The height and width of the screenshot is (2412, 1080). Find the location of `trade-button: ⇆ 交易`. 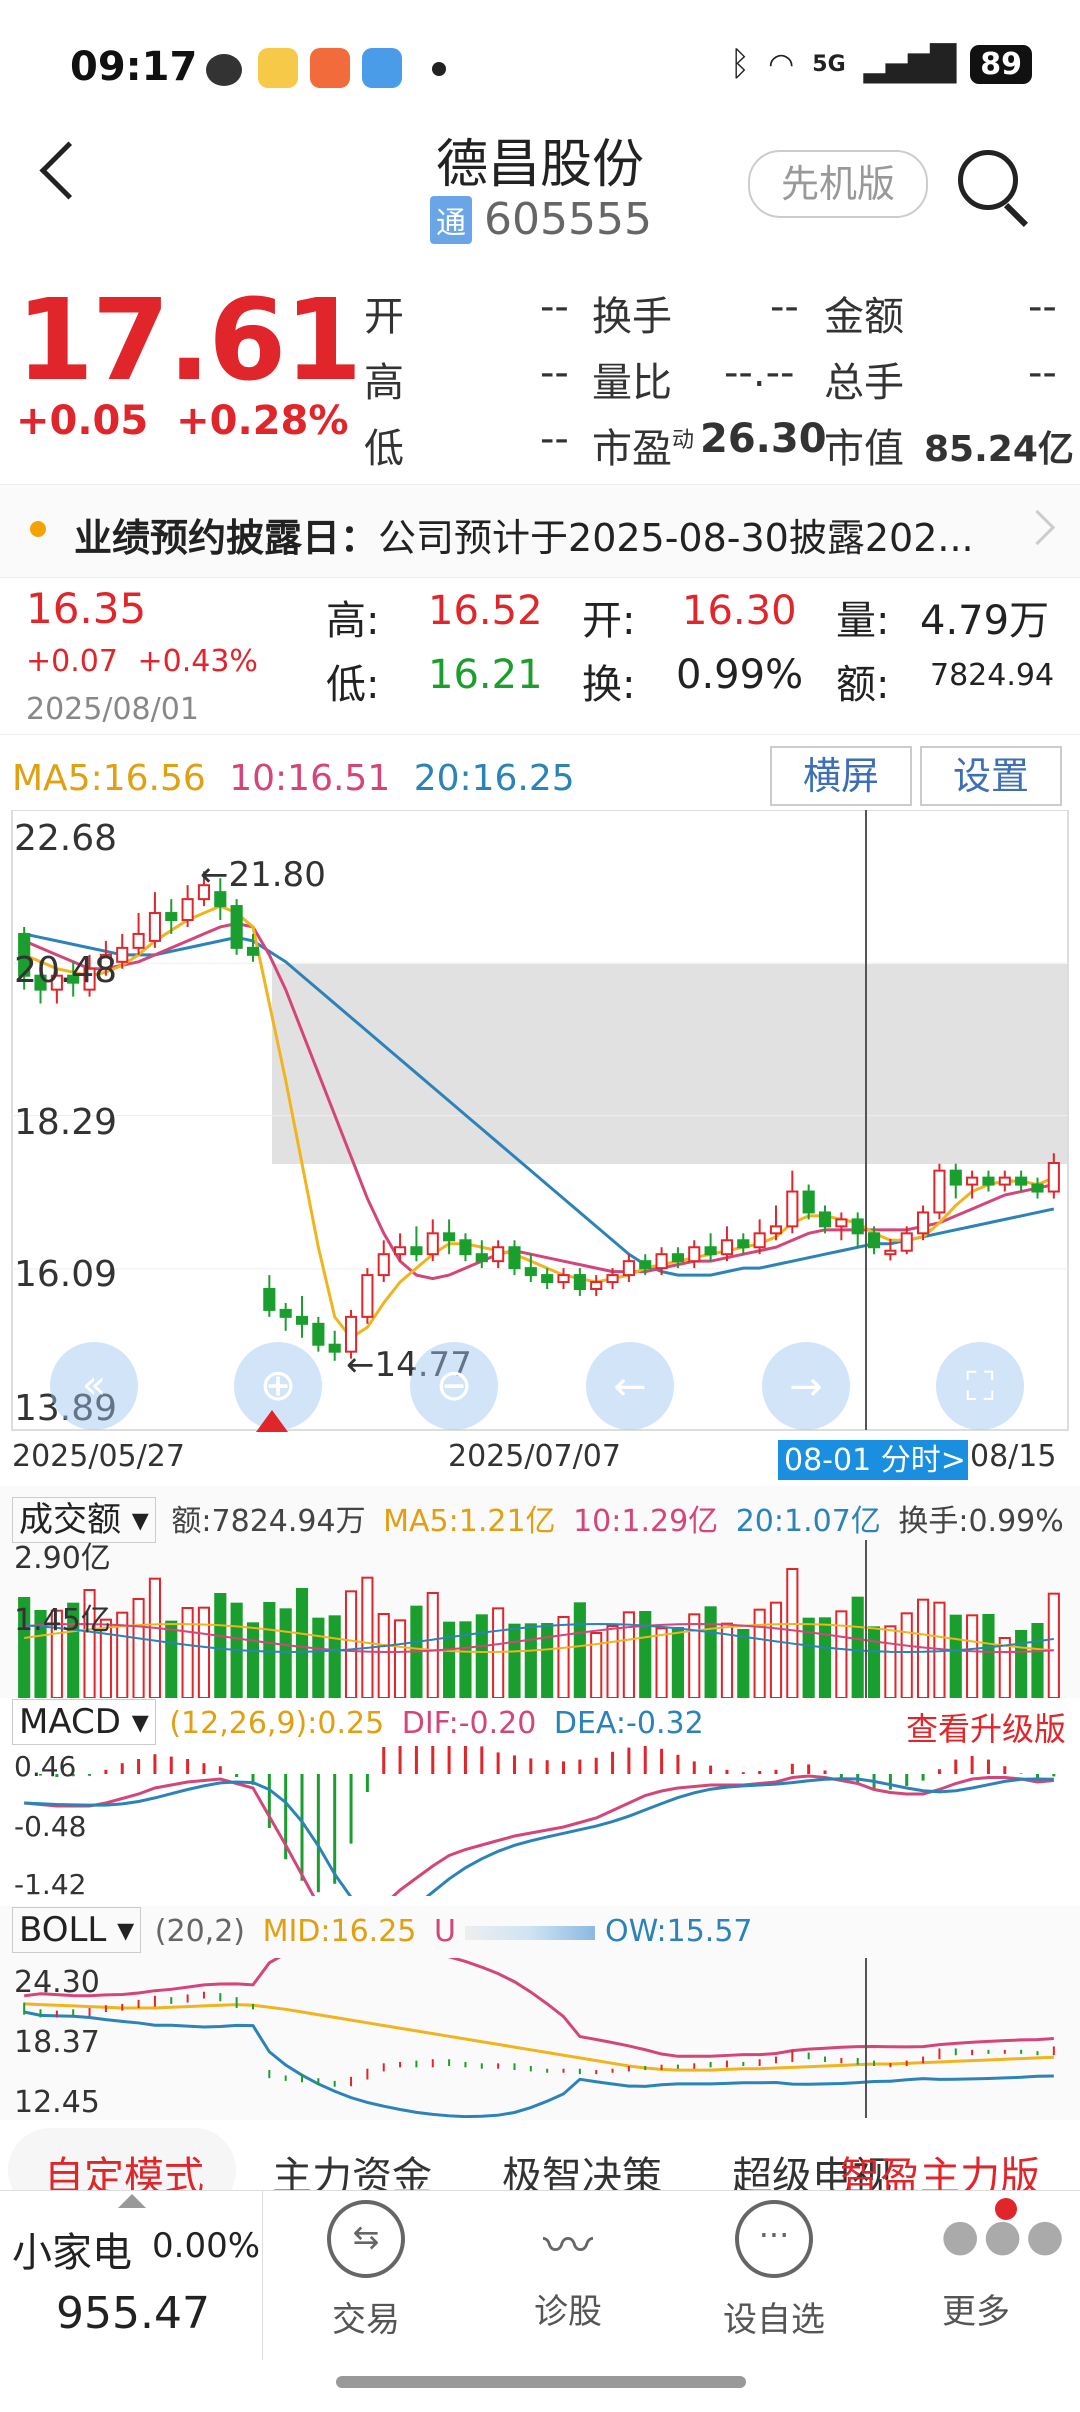

trade-button: ⇆ 交易 is located at coordinates (366, 2270).